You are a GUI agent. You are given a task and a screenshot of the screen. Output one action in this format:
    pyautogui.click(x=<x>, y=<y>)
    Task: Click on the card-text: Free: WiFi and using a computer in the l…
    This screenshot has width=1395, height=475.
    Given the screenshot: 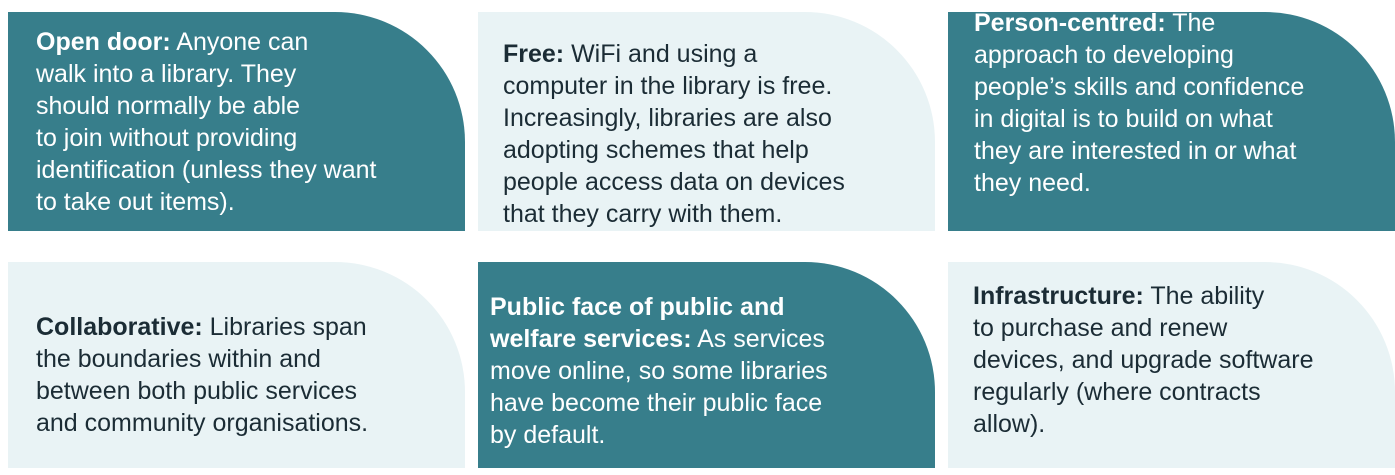 What is the action you would take?
    pyautogui.click(x=674, y=134)
    